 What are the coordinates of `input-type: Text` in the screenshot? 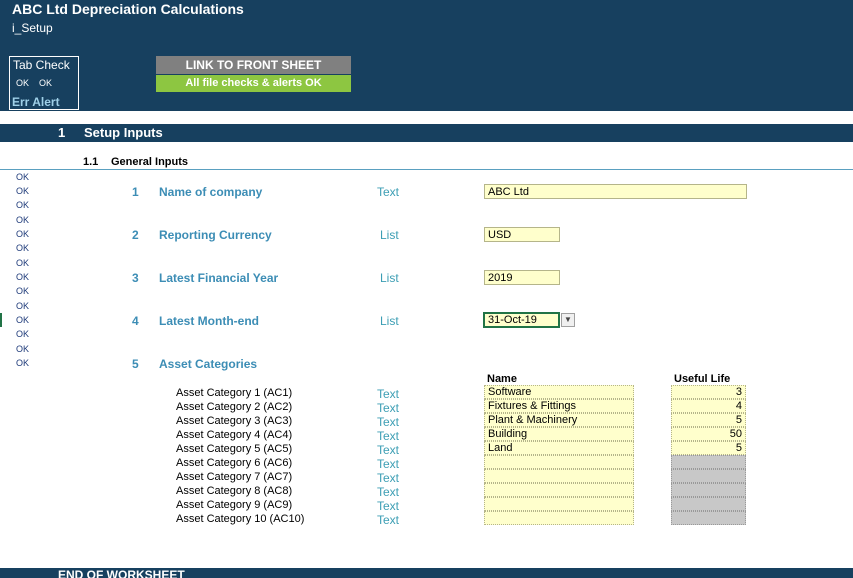 It's located at (388, 192).